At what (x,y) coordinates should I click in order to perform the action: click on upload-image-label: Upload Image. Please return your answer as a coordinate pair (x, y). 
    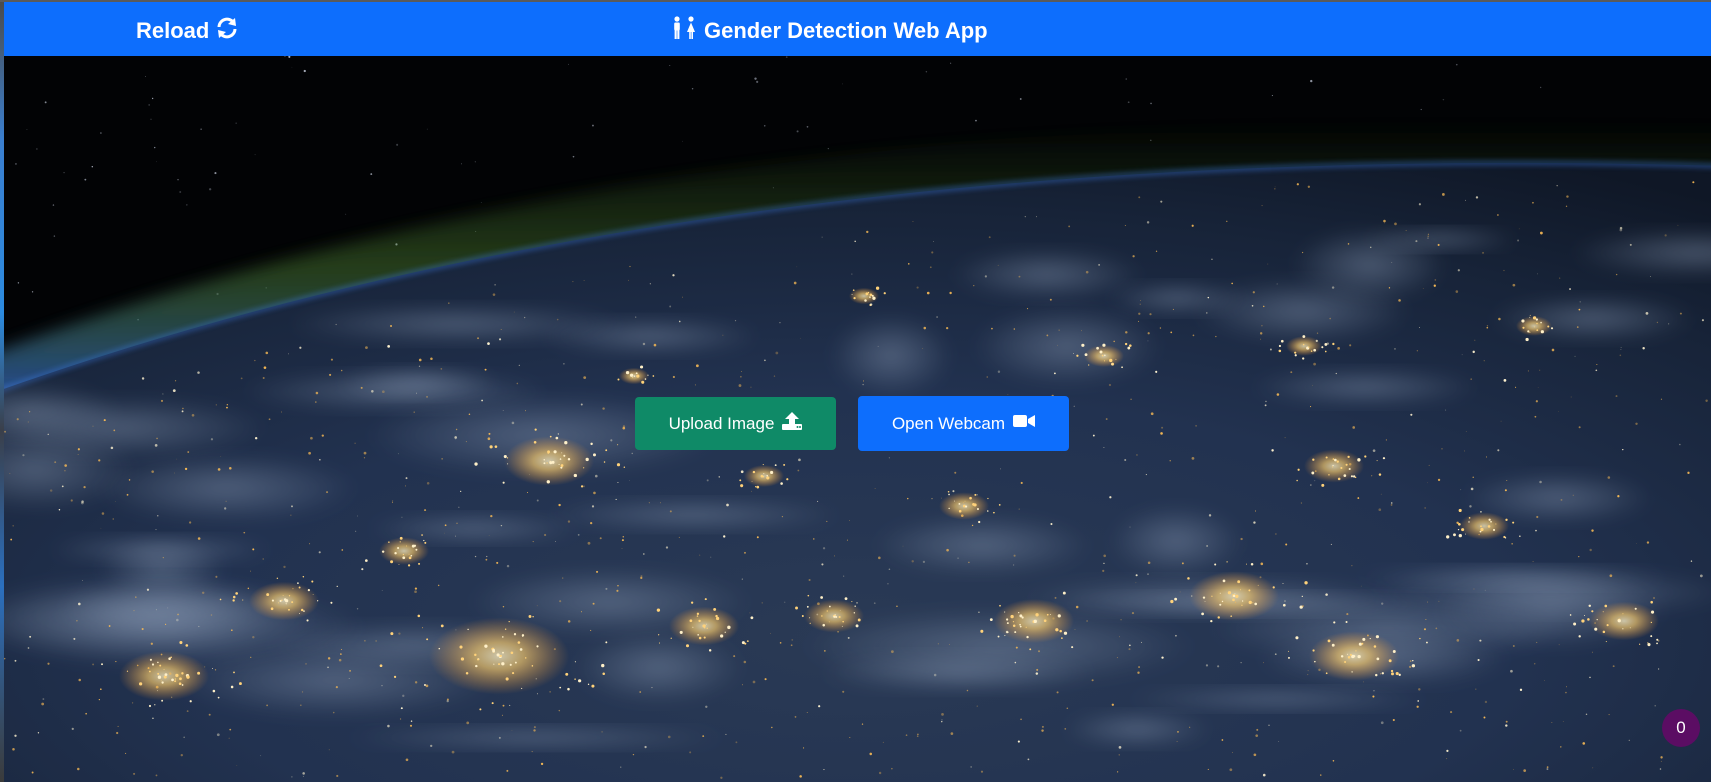
    Looking at the image, I should click on (721, 423).